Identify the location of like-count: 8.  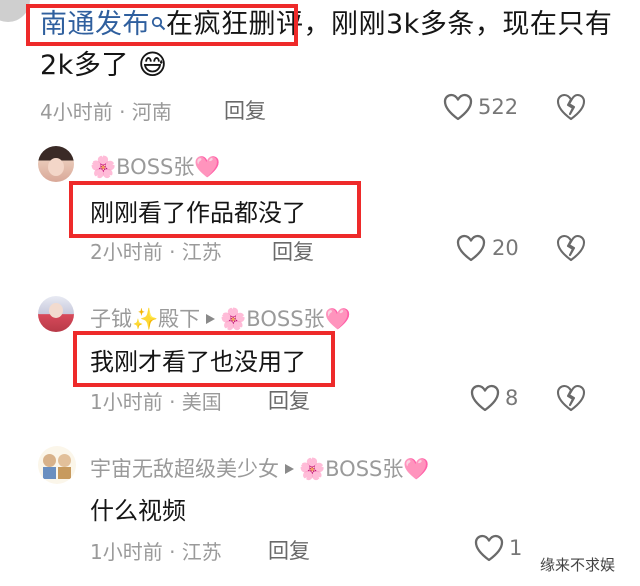
(512, 398).